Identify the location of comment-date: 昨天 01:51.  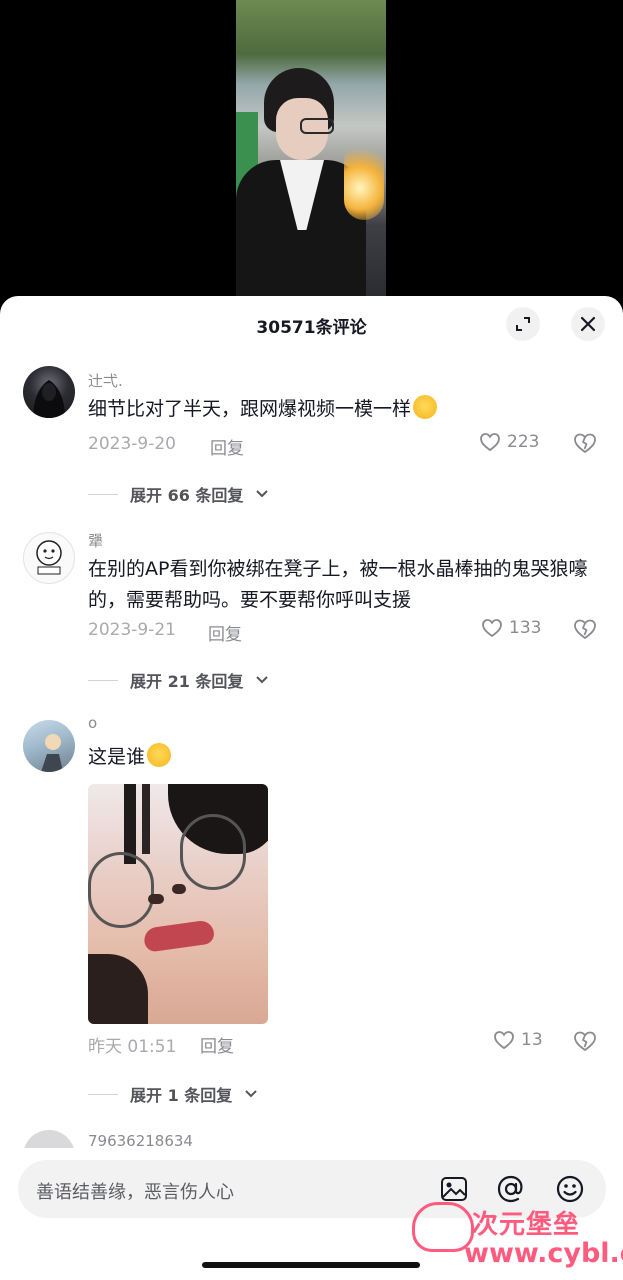
(132, 1047).